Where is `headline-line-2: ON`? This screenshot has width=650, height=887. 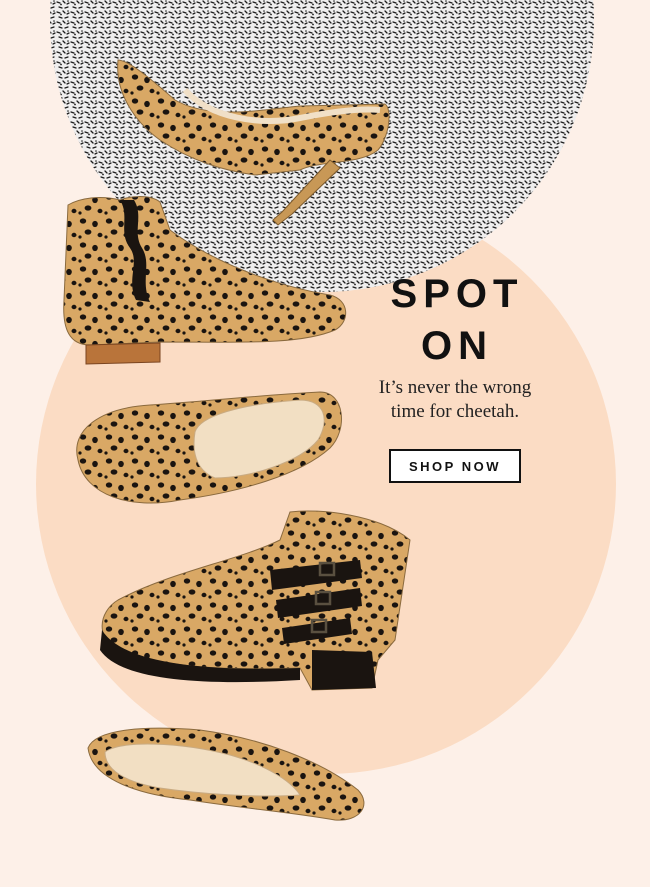 headline-line-2: ON is located at coordinates (457, 346).